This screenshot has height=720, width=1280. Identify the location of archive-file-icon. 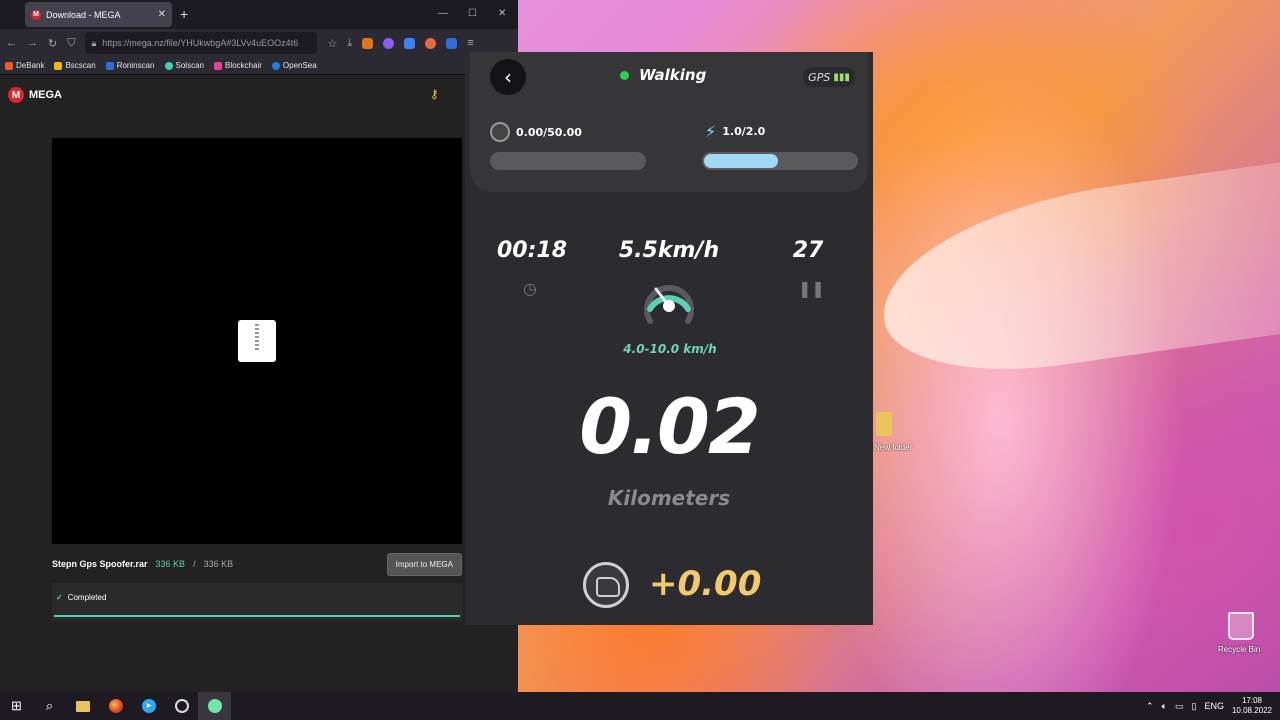
(257, 341).